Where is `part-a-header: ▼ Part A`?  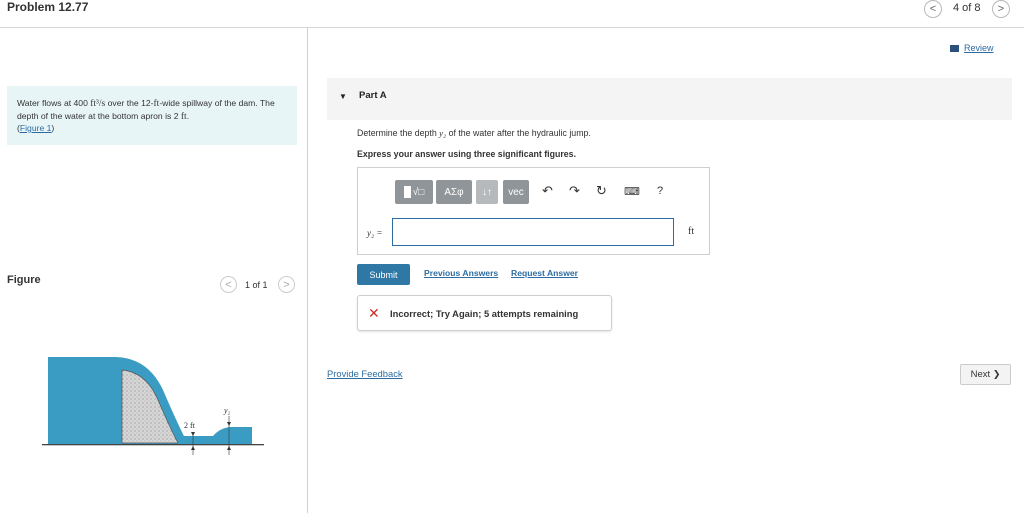 part-a-header: ▼ Part A is located at coordinates (669, 99).